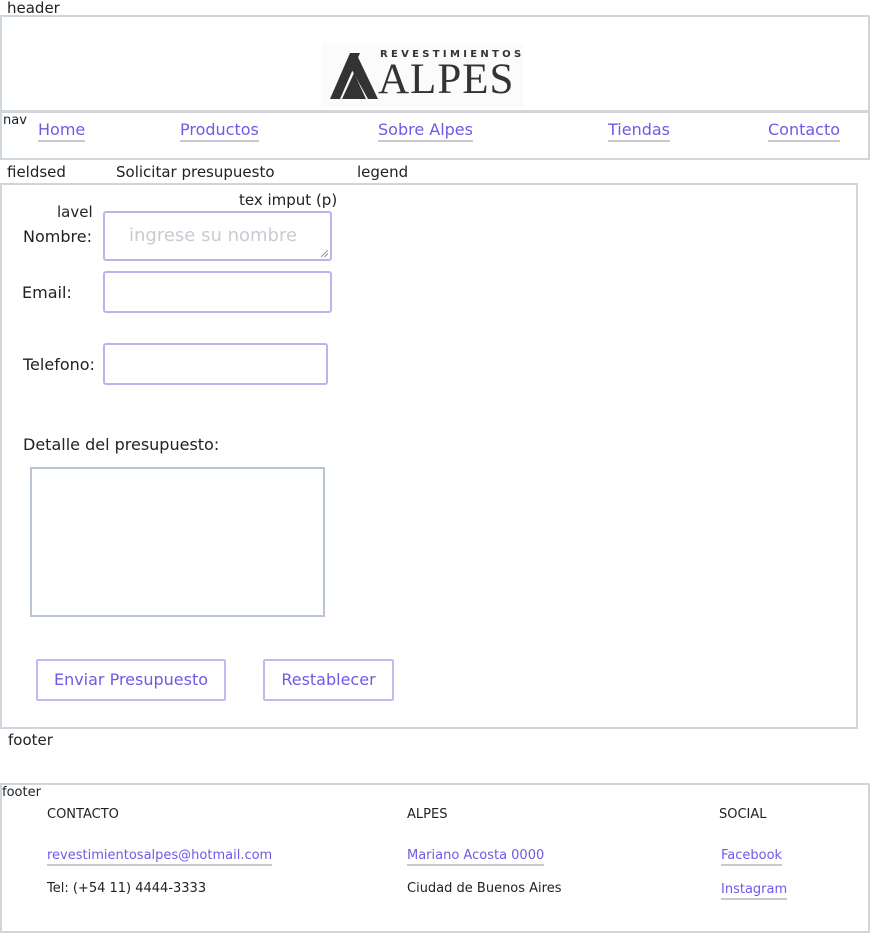 Image resolution: width=872 pixels, height=940 pixels. I want to click on nav-item-productos: Productos, so click(219, 131).